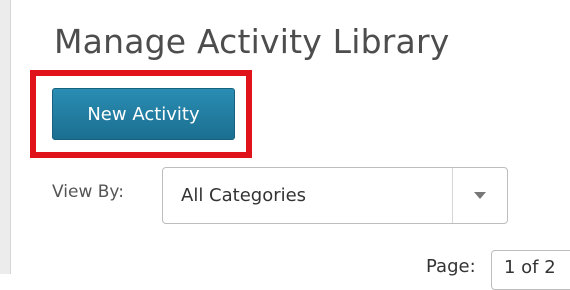  Describe the element at coordinates (452, 195) in the screenshot. I see `select-divider` at that location.